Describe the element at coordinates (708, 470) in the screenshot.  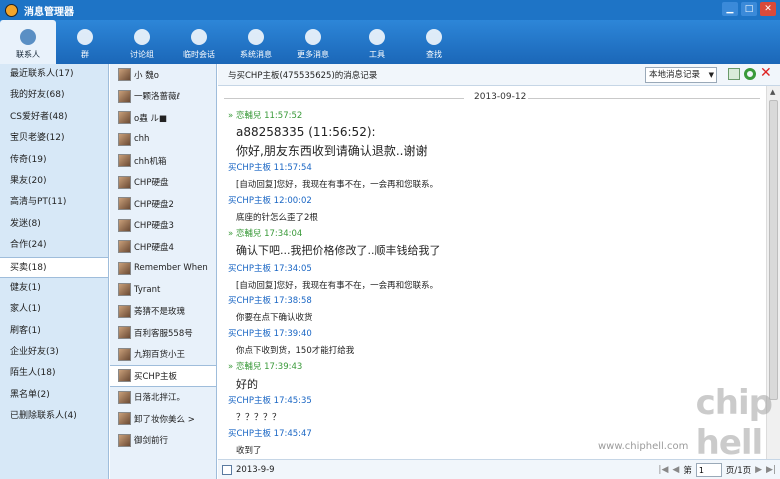
I see `page-input` at that location.